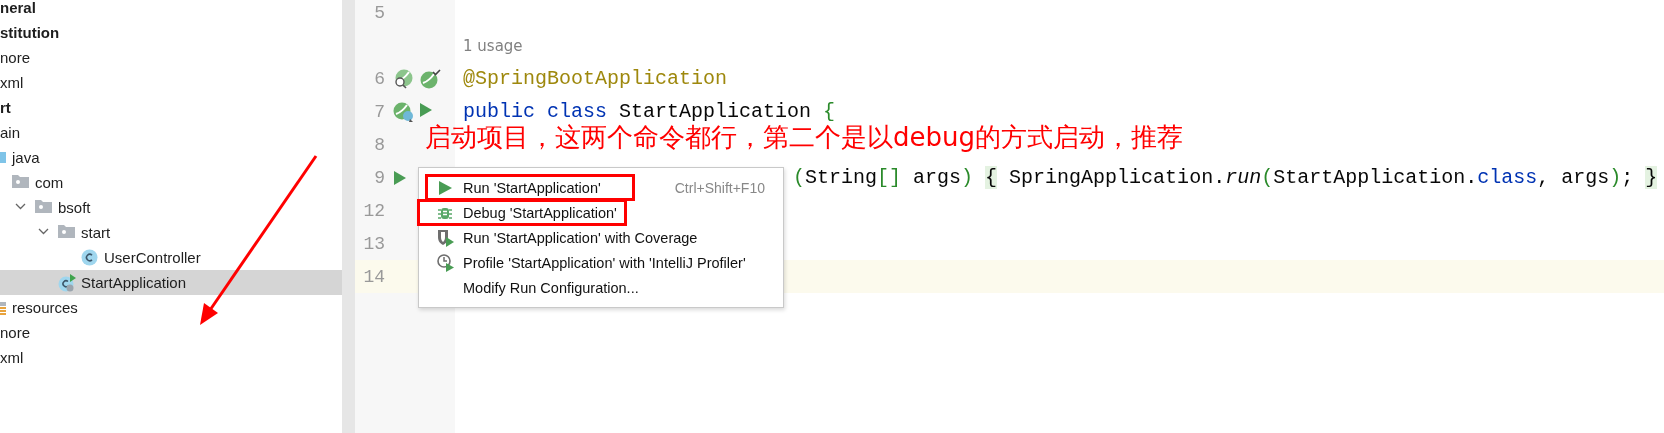 The image size is (1664, 433). Describe the element at coordinates (446, 237) in the screenshot. I see `coverage-icon` at that location.